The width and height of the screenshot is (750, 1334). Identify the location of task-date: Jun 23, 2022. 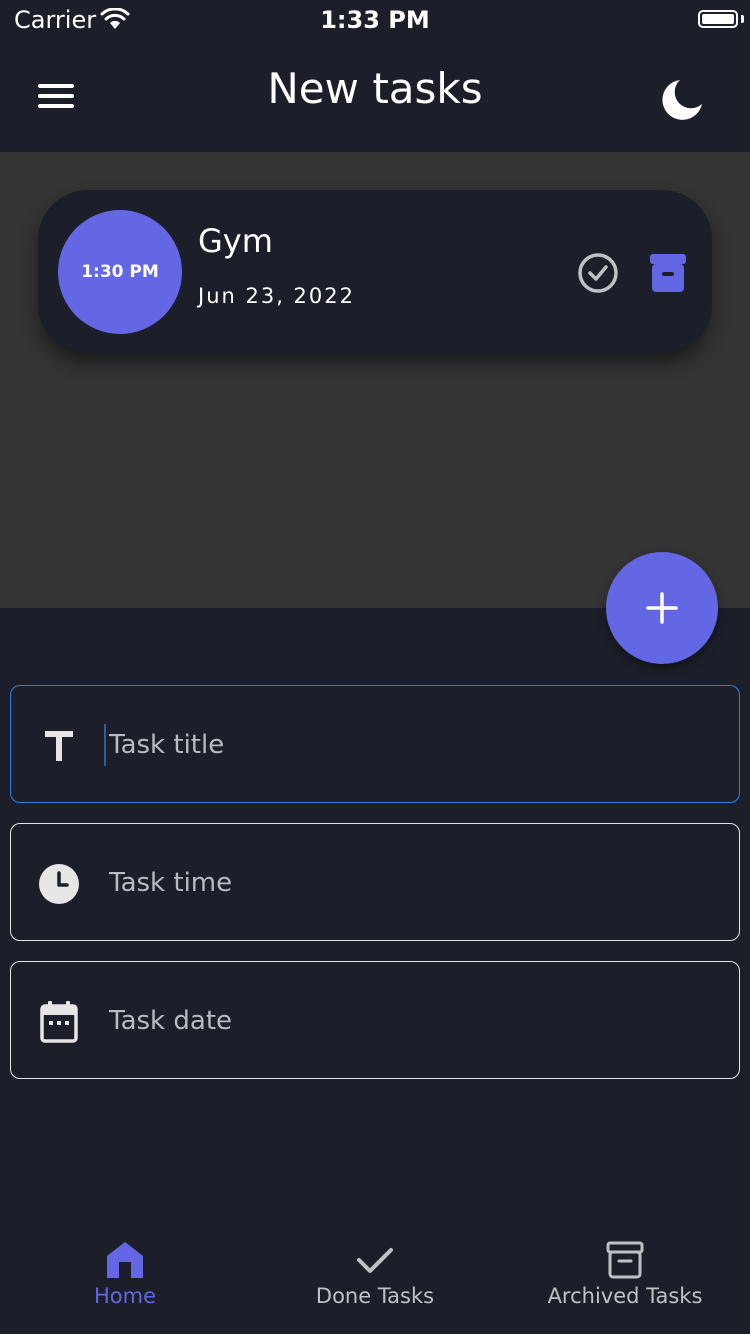
(277, 296).